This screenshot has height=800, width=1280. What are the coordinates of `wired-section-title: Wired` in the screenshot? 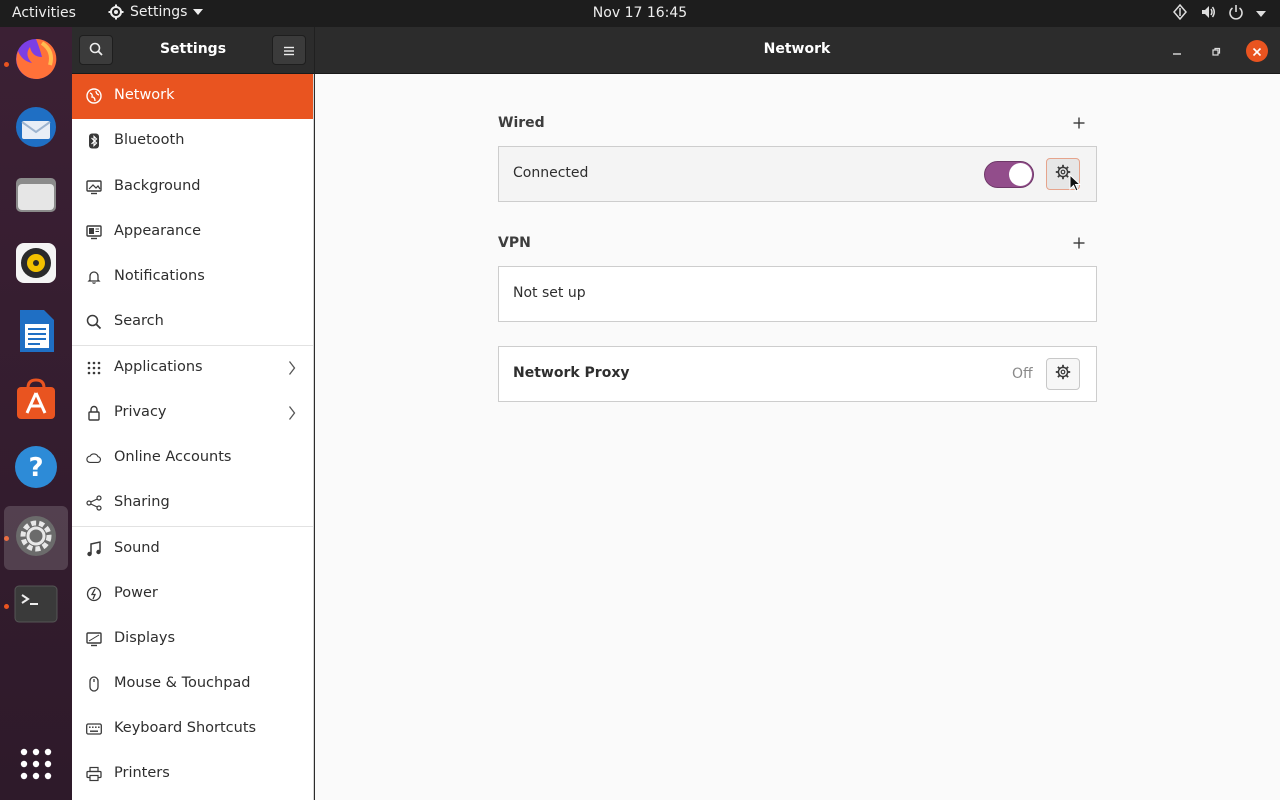 It's located at (521, 123).